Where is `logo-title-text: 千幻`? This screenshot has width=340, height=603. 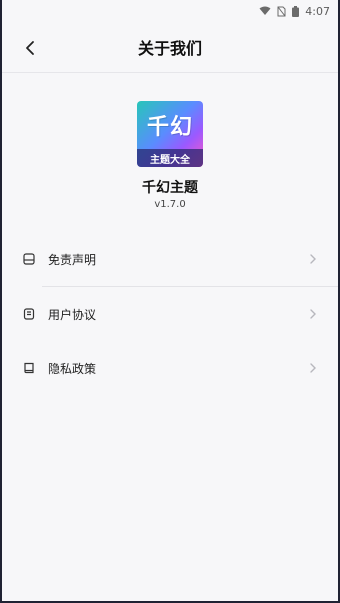 logo-title-text: 千幻 is located at coordinates (169, 127).